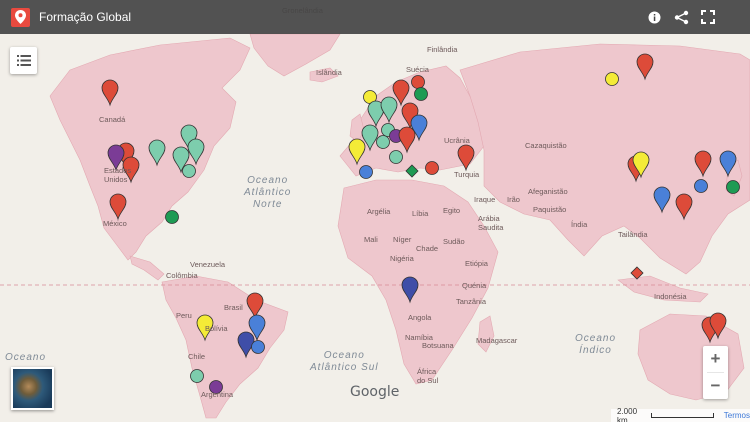 The image size is (750, 422). Describe the element at coordinates (344, 361) in the screenshot. I see `ocean-label-atlantico-sul: Oceano Atlântico Sul` at that location.